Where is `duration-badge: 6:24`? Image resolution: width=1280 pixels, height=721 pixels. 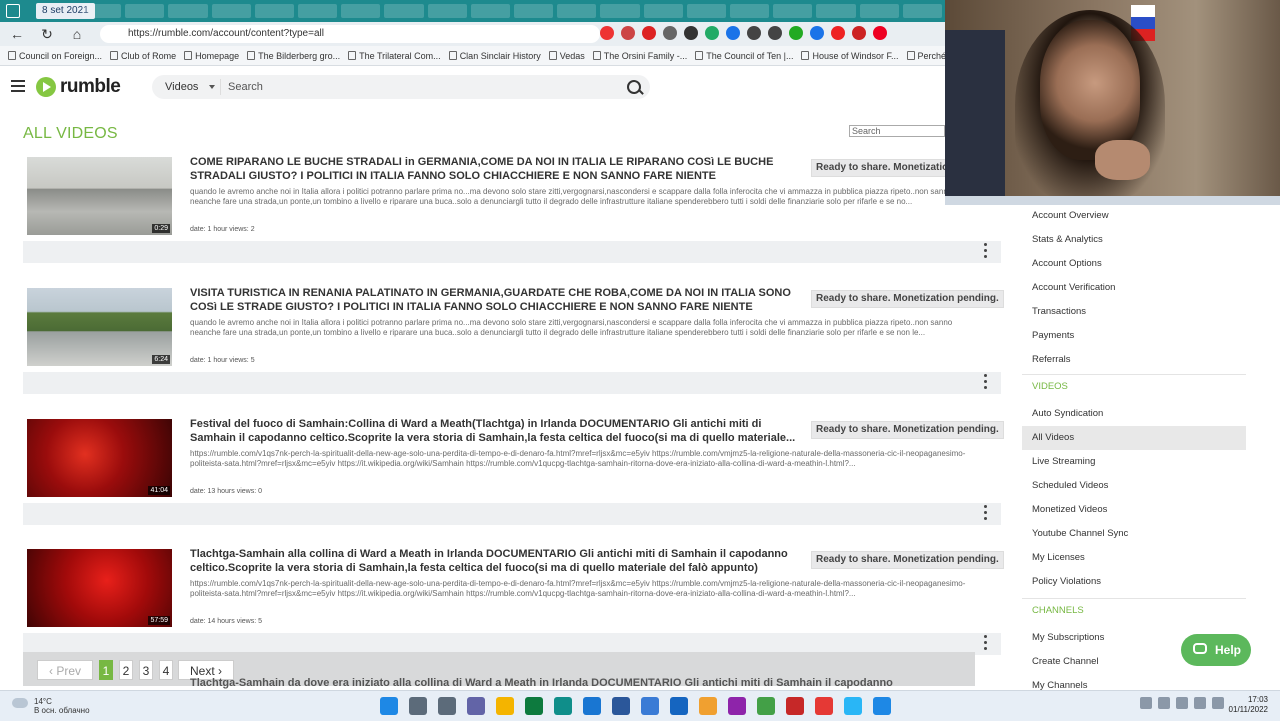 duration-badge: 6:24 is located at coordinates (161, 359).